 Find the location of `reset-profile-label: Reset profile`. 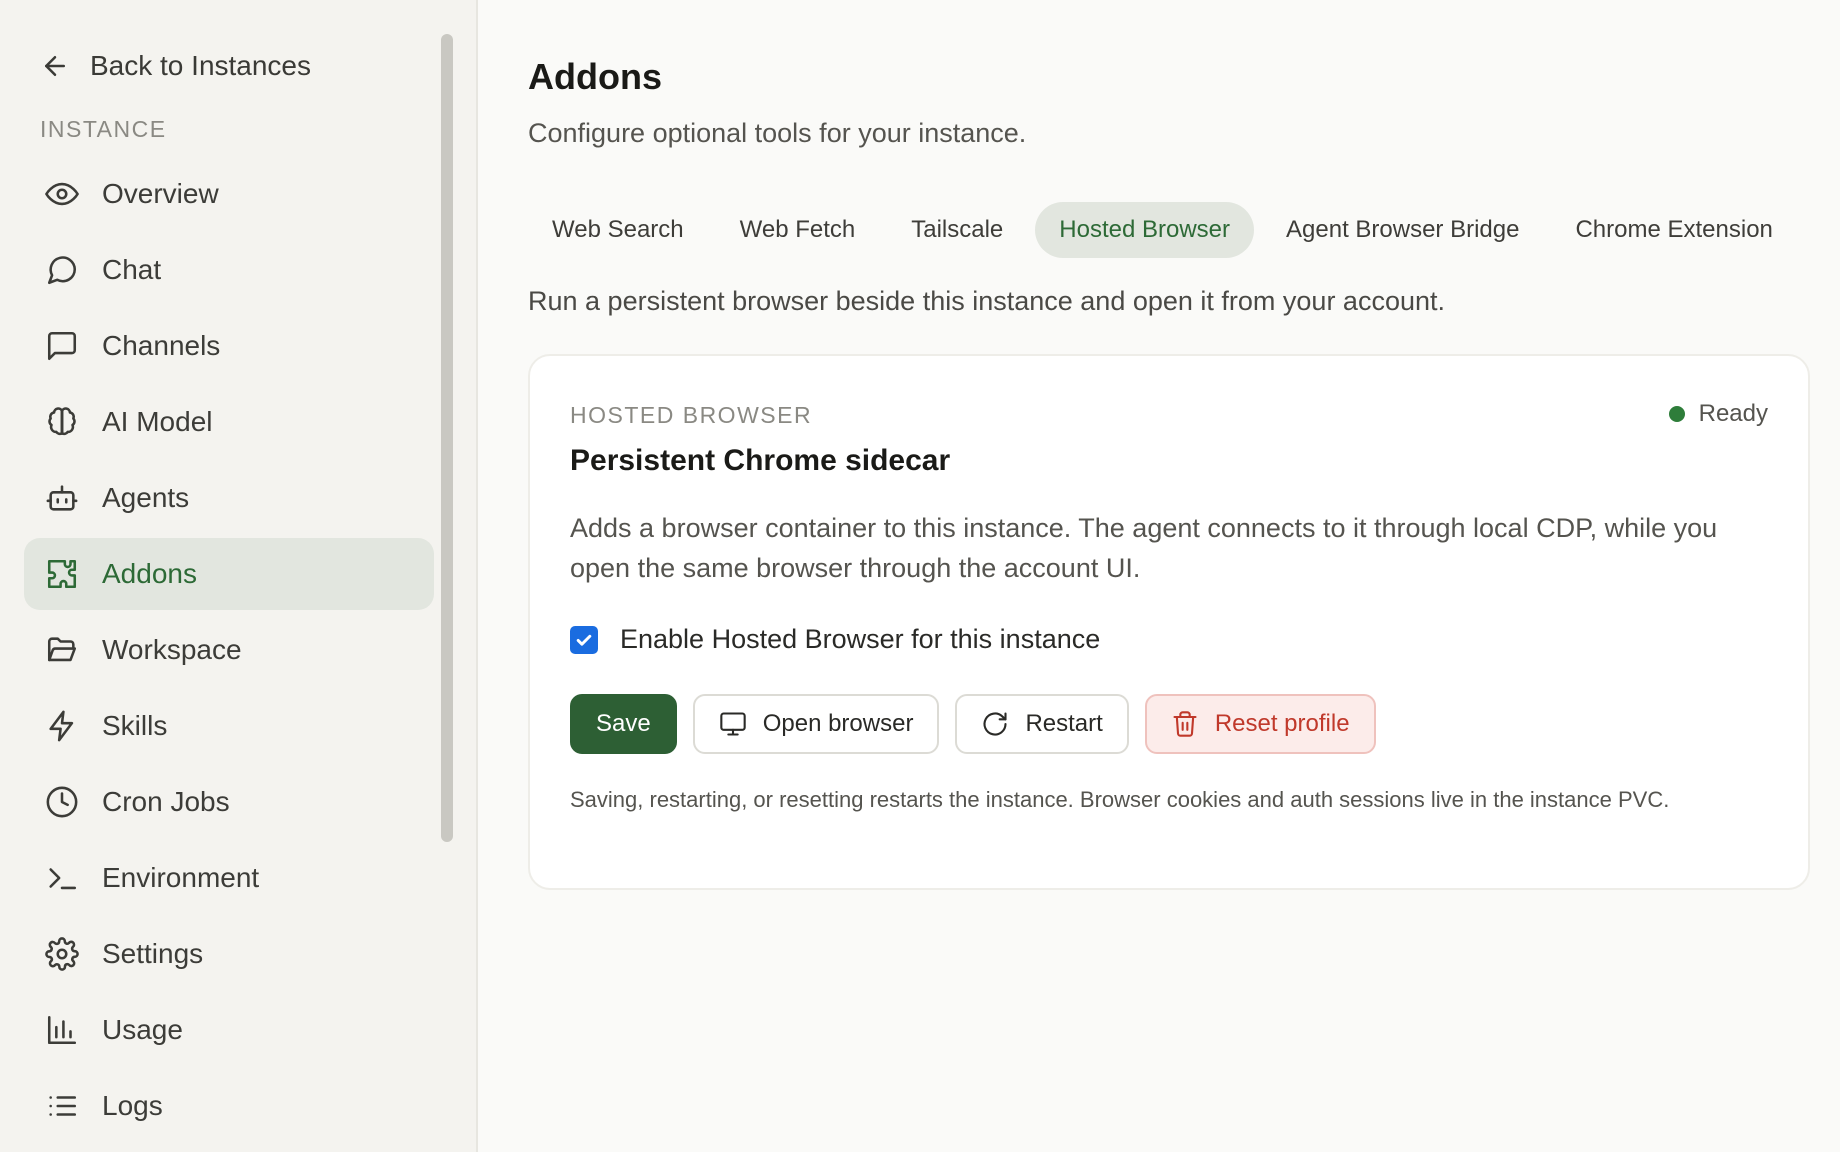

reset-profile-label: Reset profile is located at coordinates (1282, 723).